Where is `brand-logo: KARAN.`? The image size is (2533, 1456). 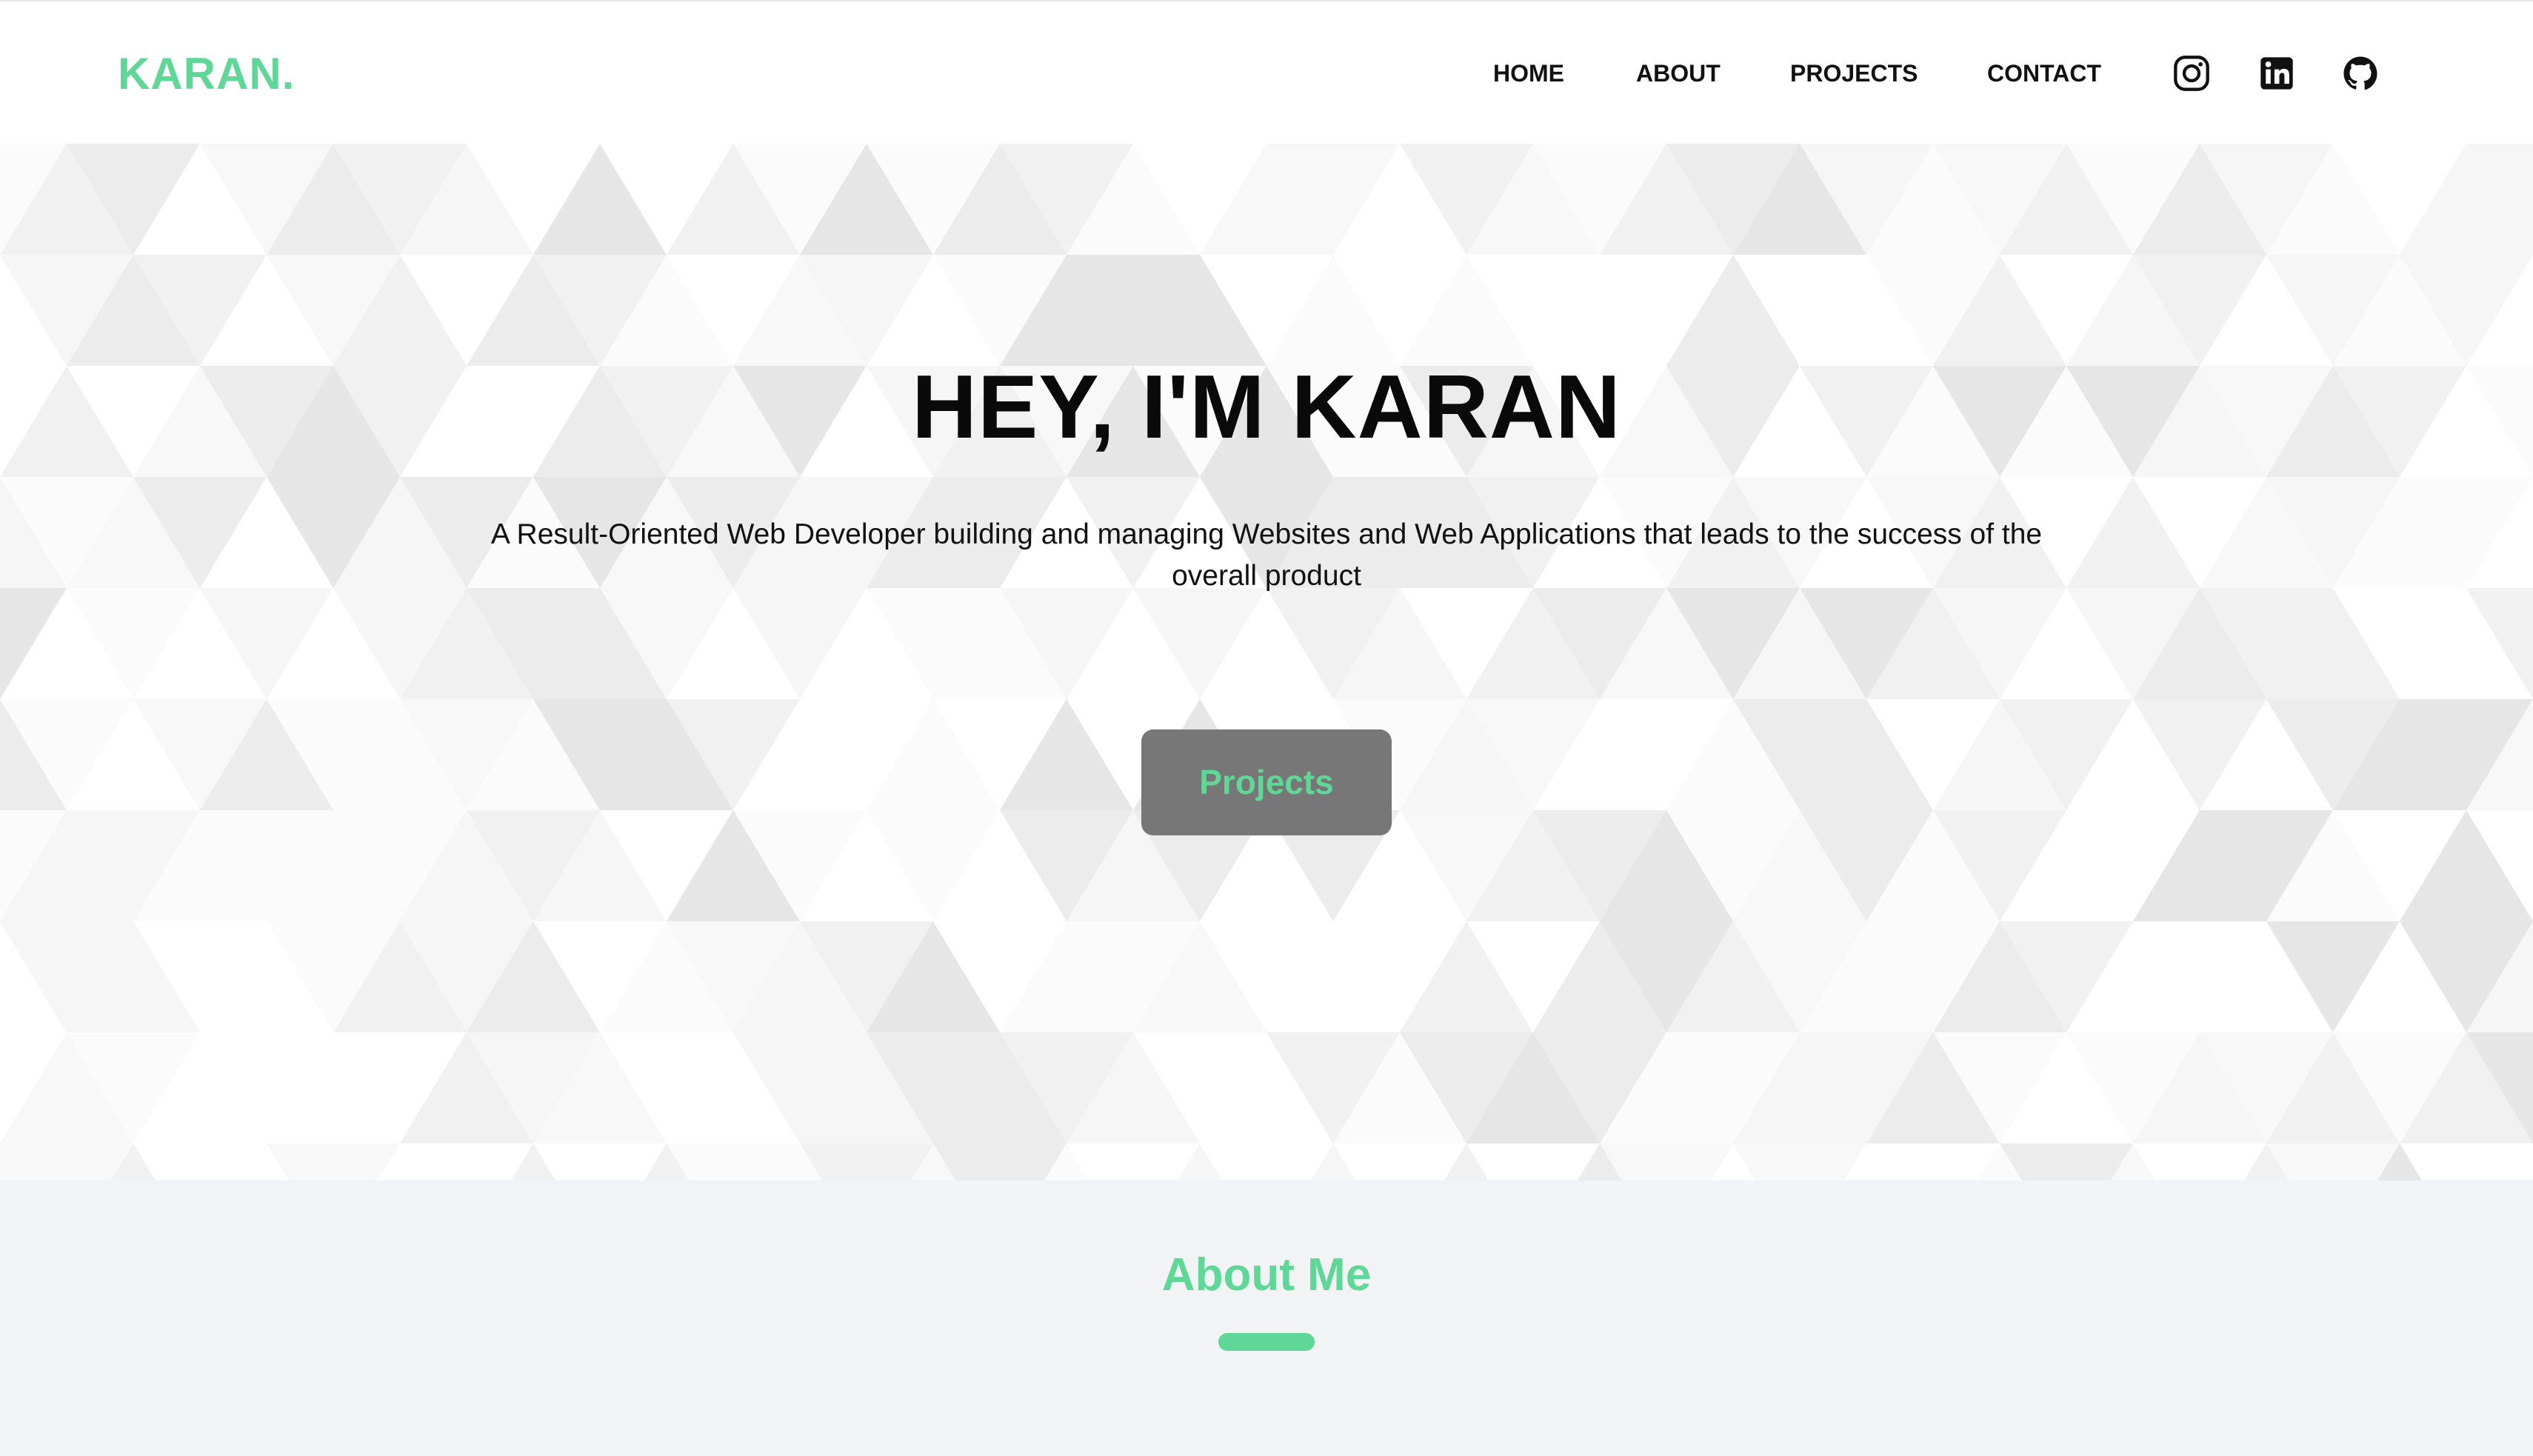
brand-logo: KARAN. is located at coordinates (206, 74).